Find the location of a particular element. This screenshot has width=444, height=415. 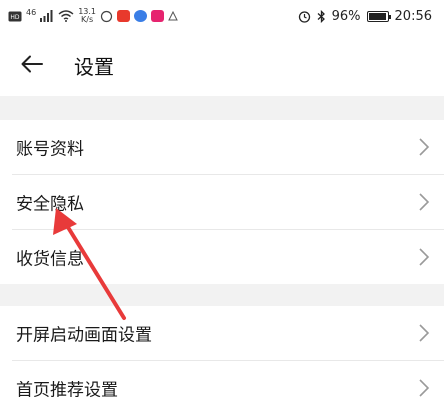

battery-icon is located at coordinates (378, 16).